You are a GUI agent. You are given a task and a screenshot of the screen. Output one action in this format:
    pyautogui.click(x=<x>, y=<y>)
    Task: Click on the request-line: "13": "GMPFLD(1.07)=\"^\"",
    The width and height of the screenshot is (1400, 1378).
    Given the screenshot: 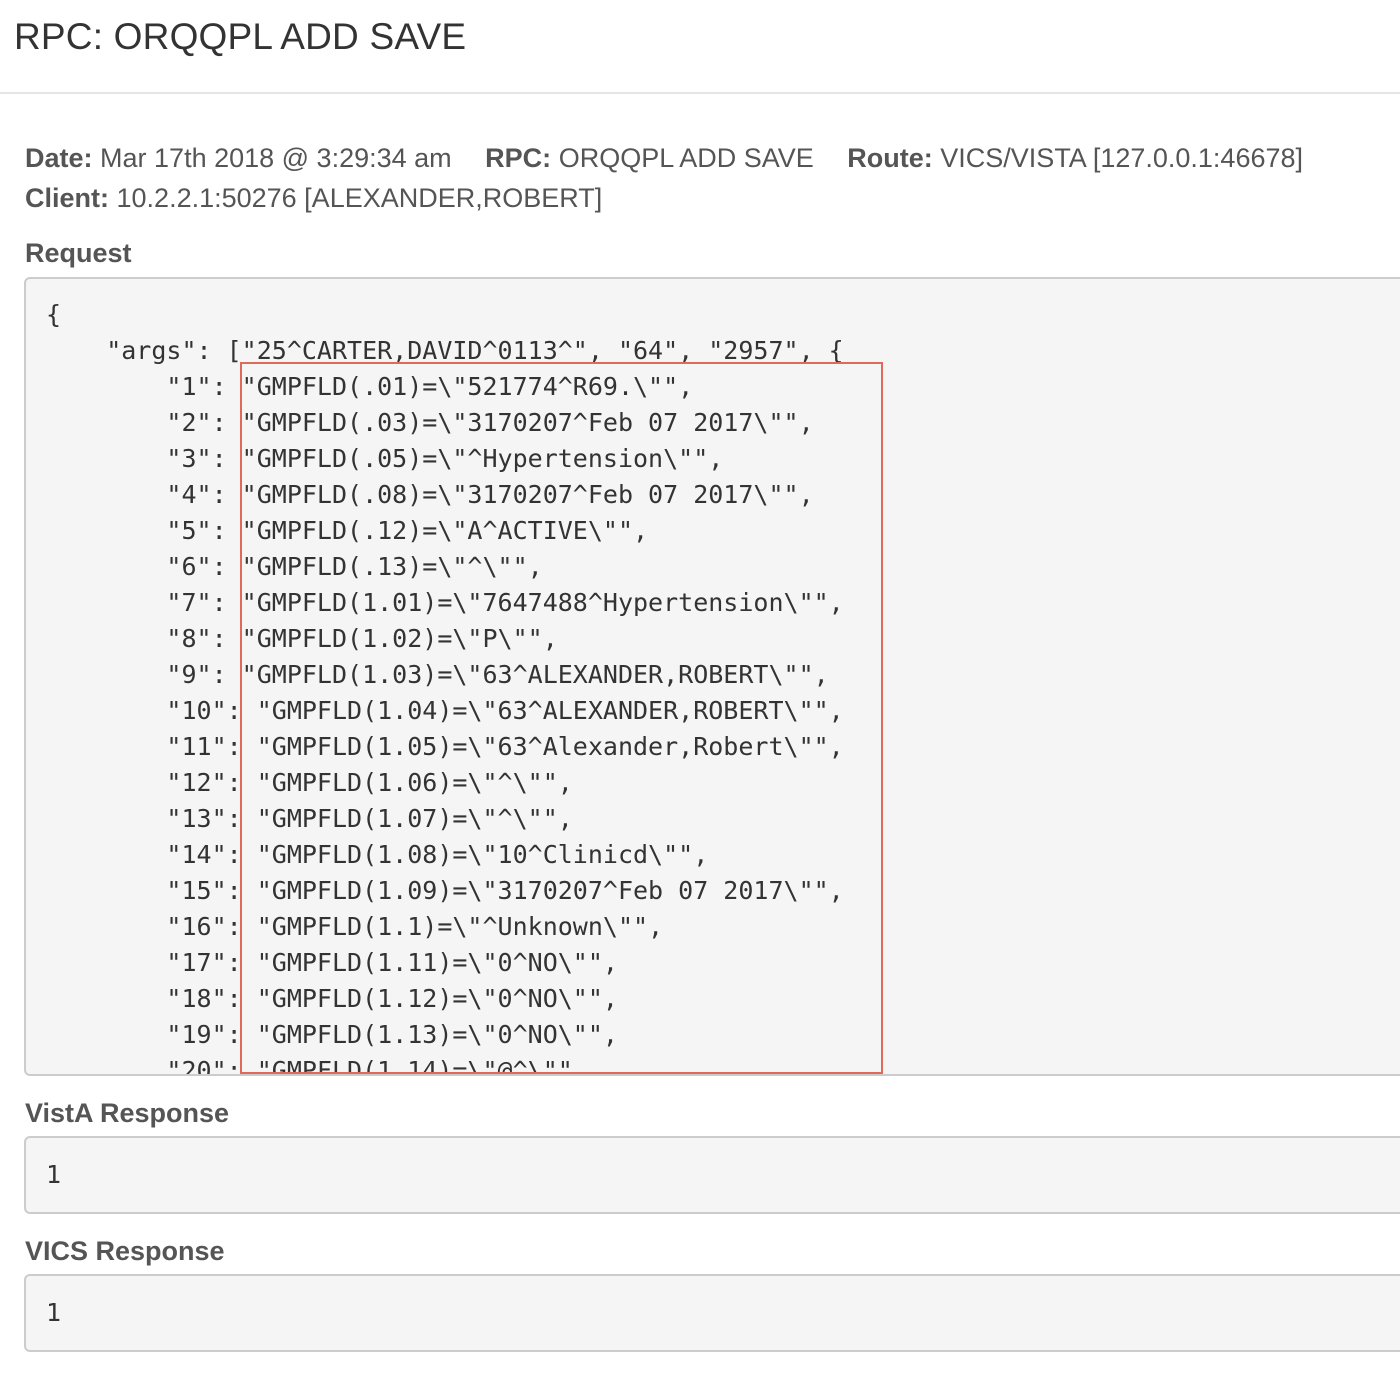 What is the action you would take?
    pyautogui.click(x=309, y=818)
    